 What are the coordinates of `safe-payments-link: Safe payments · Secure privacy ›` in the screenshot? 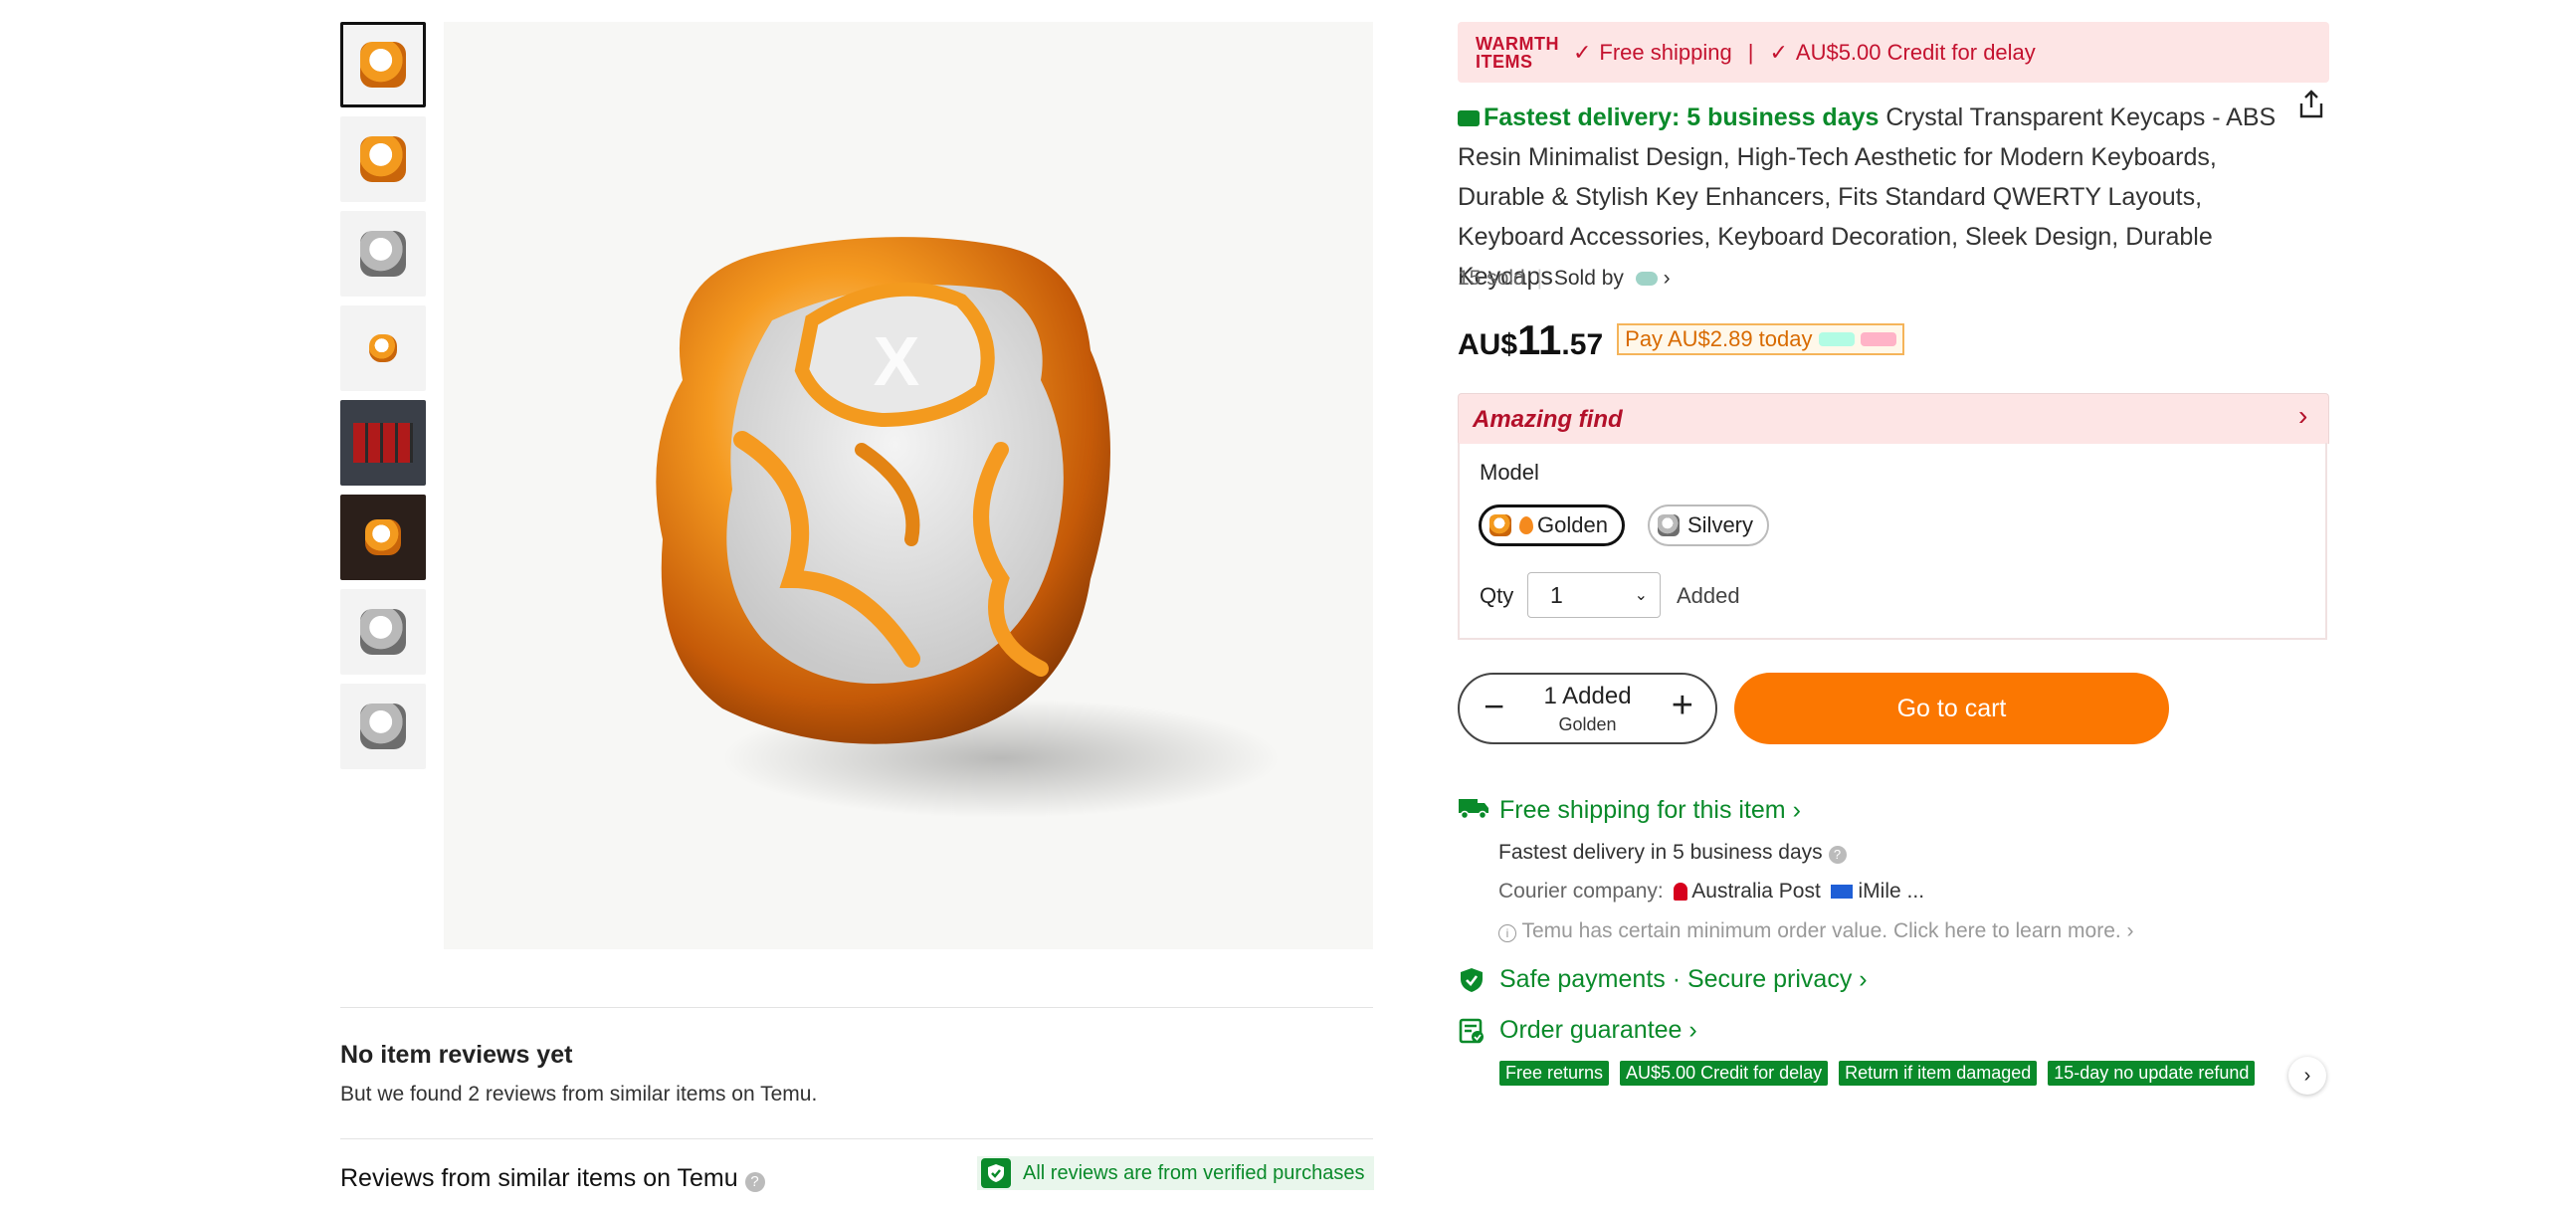 It's located at (1683, 979).